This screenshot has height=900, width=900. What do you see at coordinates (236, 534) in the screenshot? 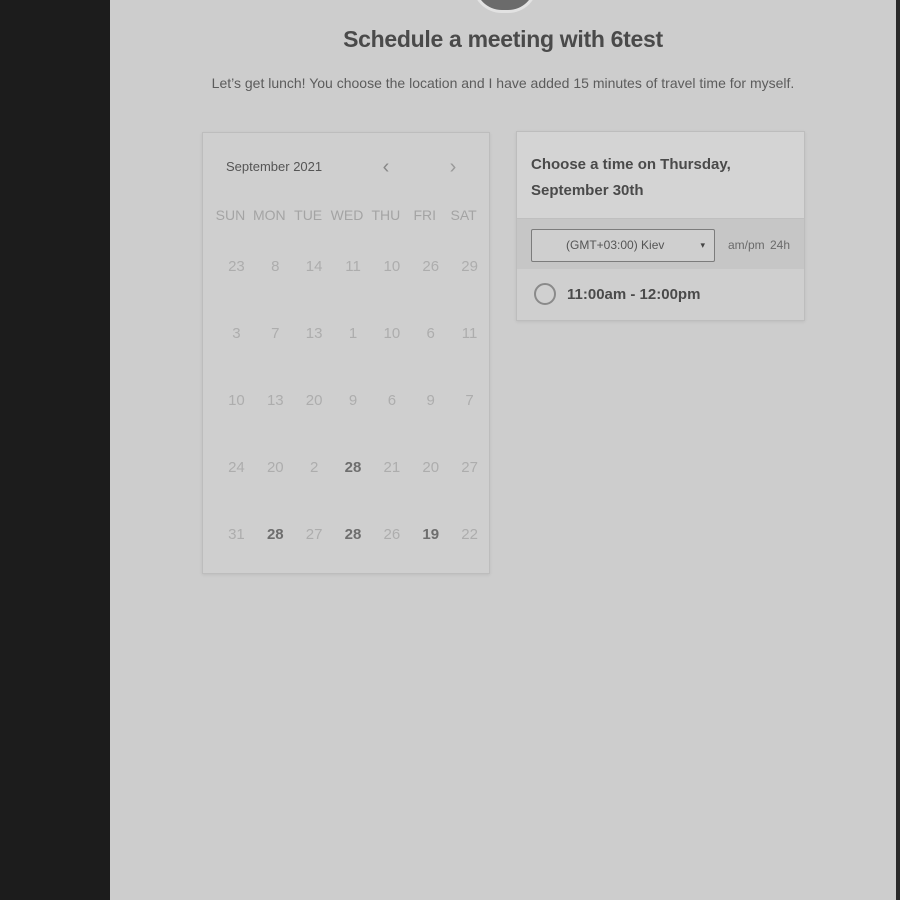
I see `calendar-day: 31` at bounding box center [236, 534].